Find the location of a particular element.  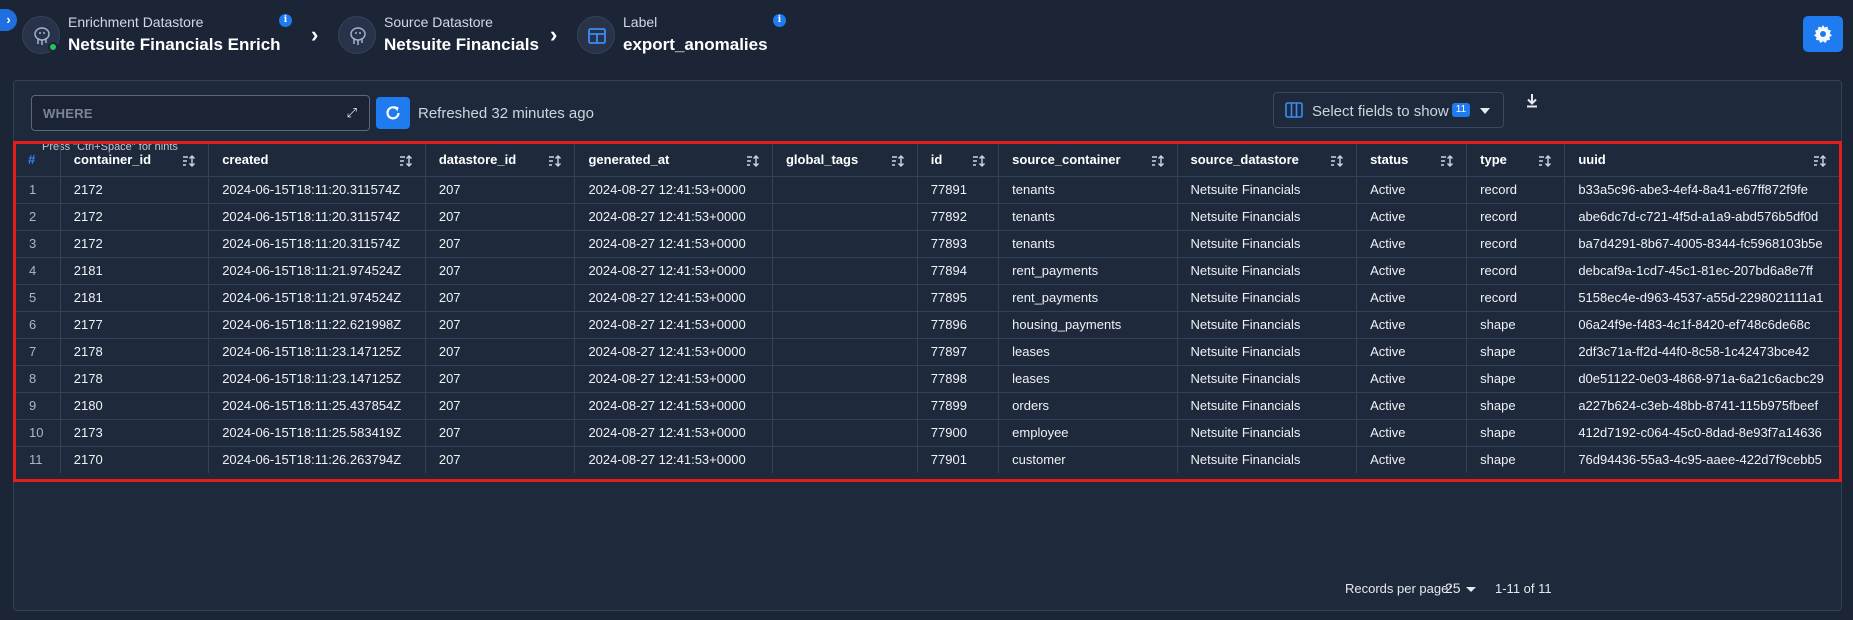

column-header-source-datastore: source_datastore is located at coordinates (1267, 160).